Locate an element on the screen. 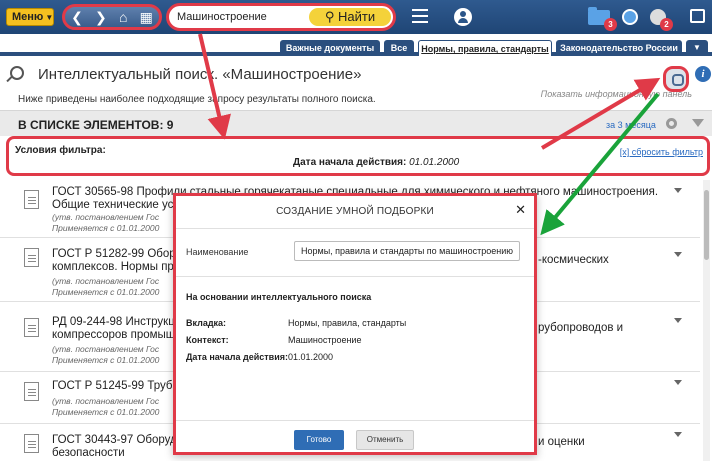 This screenshot has height=461, width=712. menu-button: Меню ▼ is located at coordinates (30, 17).